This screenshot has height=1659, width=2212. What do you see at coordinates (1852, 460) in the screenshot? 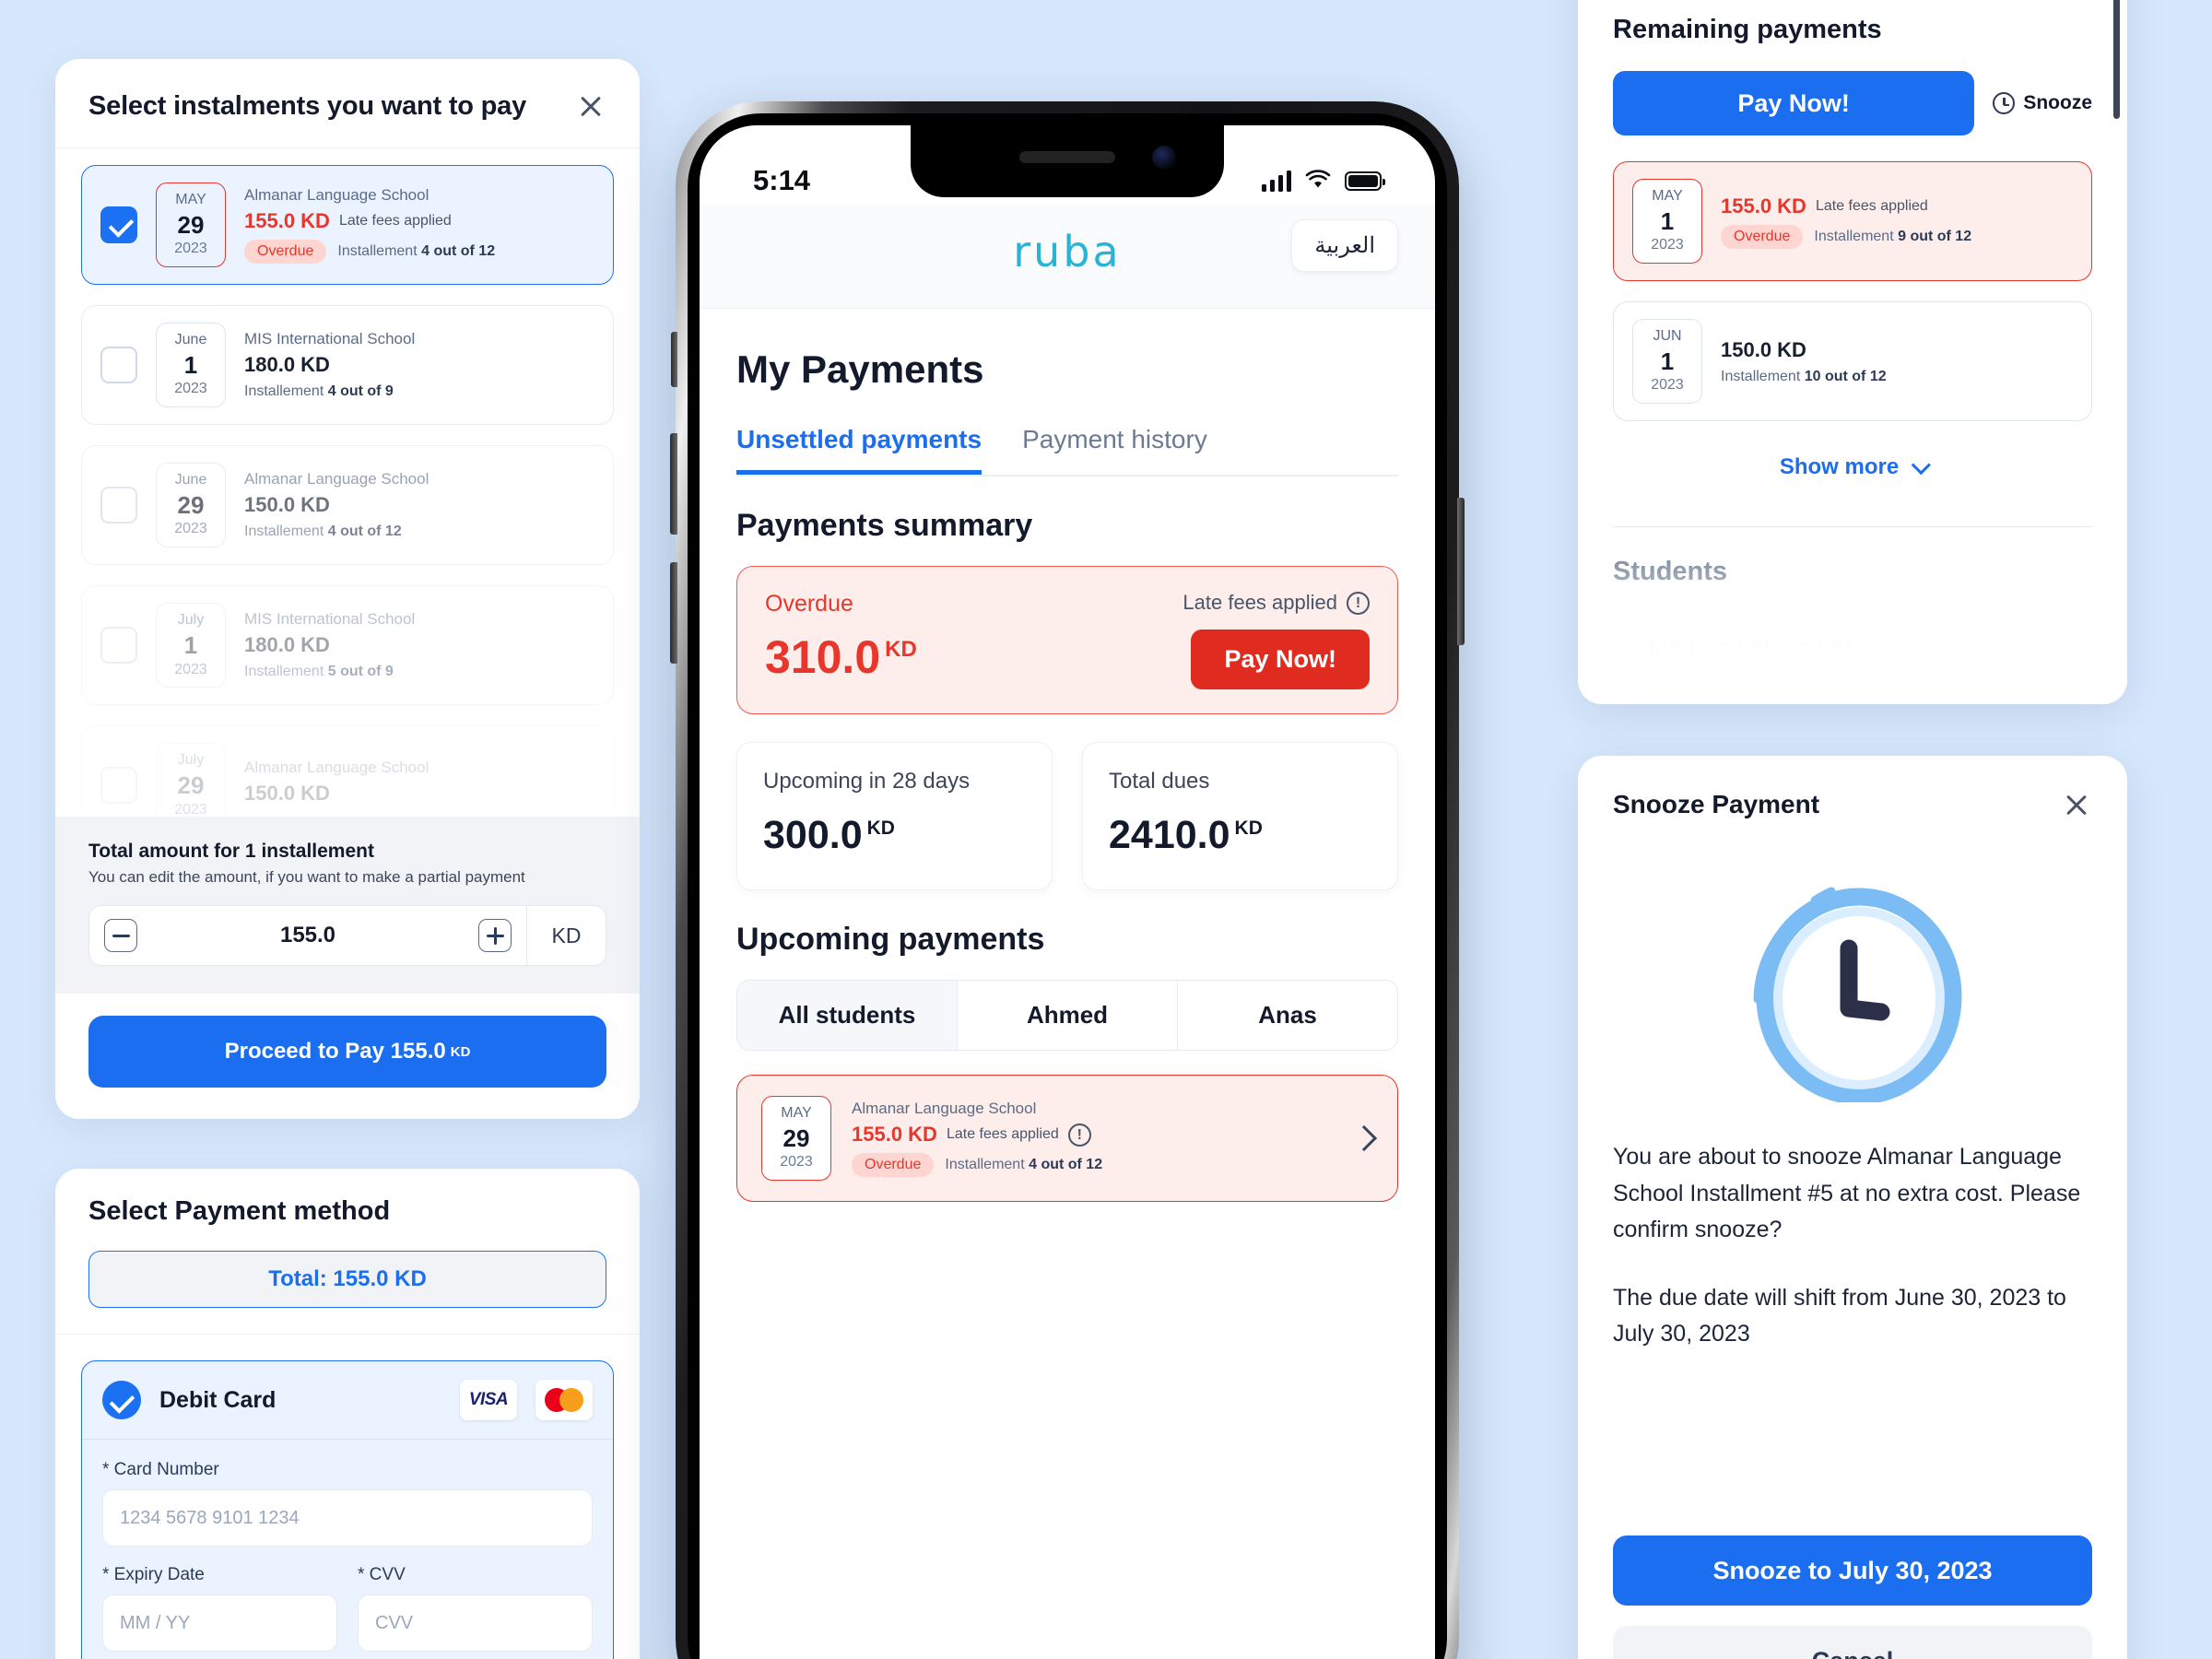
I see `show-more-button: Show more` at bounding box center [1852, 460].